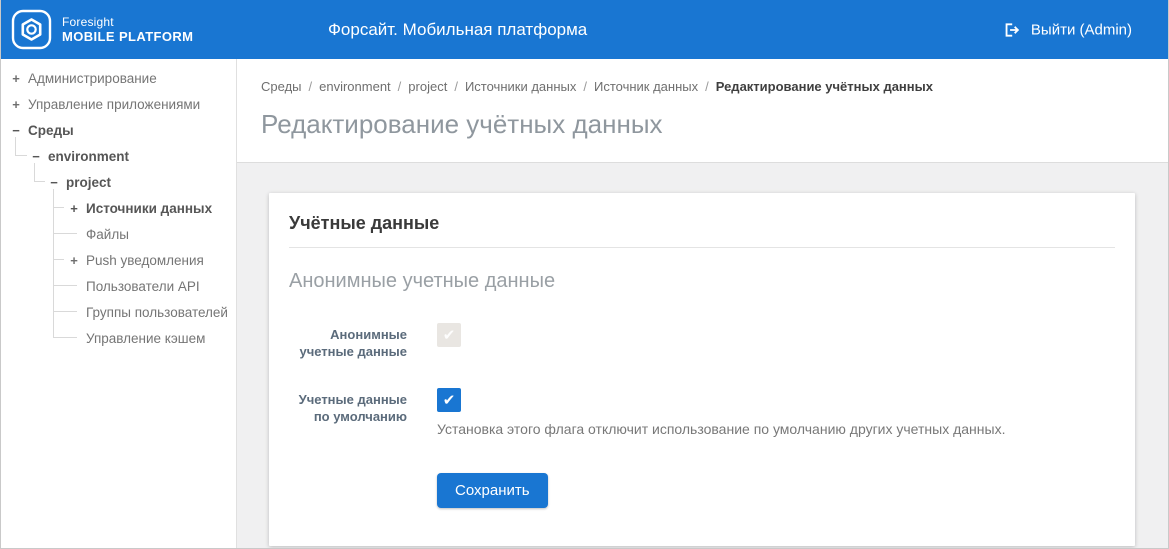 The height and width of the screenshot is (549, 1169). I want to click on page-title: Редактирование учётных данных, so click(462, 124).